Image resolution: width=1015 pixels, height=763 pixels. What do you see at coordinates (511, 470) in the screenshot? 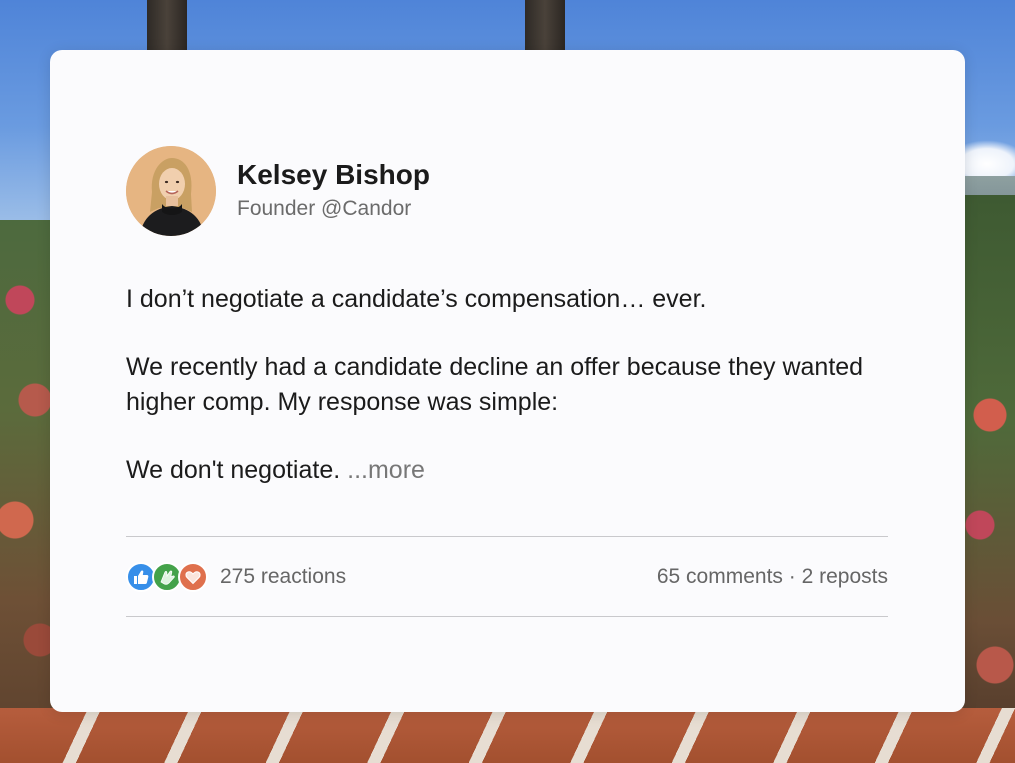
I see `post-last-line: We don't negotiate. ...more` at bounding box center [511, 470].